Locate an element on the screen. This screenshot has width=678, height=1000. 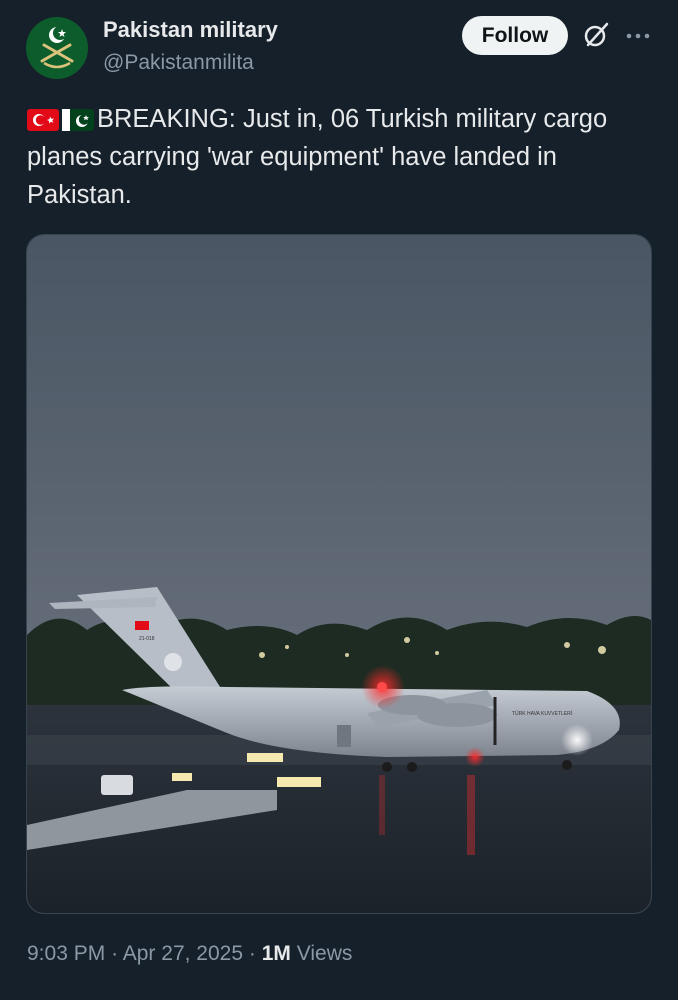
grok-icon is located at coordinates (596, 35).